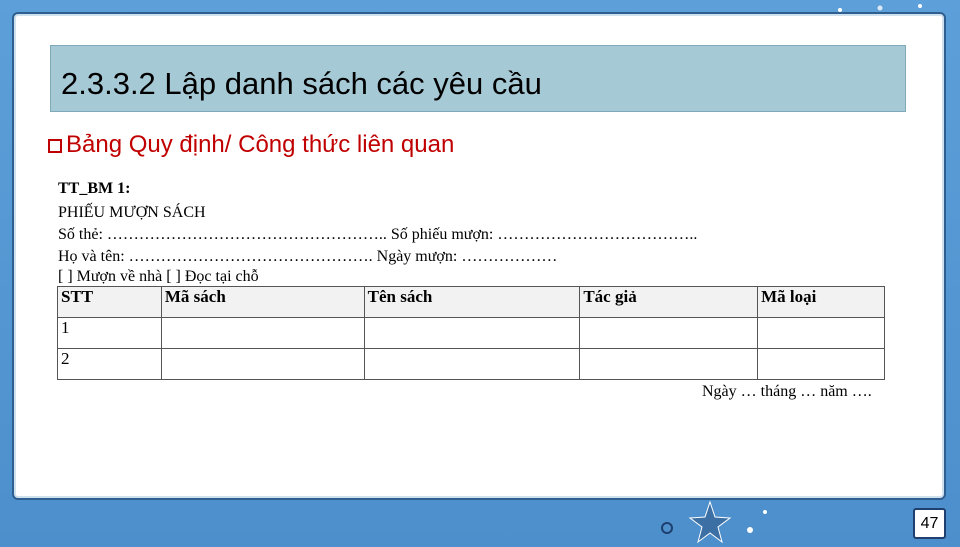 The width and height of the screenshot is (960, 547). I want to click on checkbox-bullet-icon, so click(55, 146).